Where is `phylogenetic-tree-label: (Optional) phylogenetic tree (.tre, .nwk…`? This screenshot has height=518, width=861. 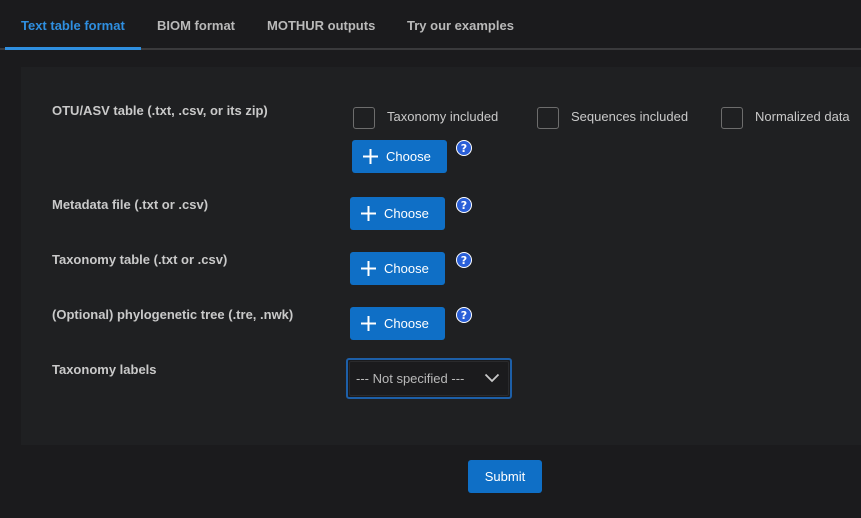
phylogenetic-tree-label: (Optional) phylogenetic tree (.tre, .nwk… is located at coordinates (173, 314).